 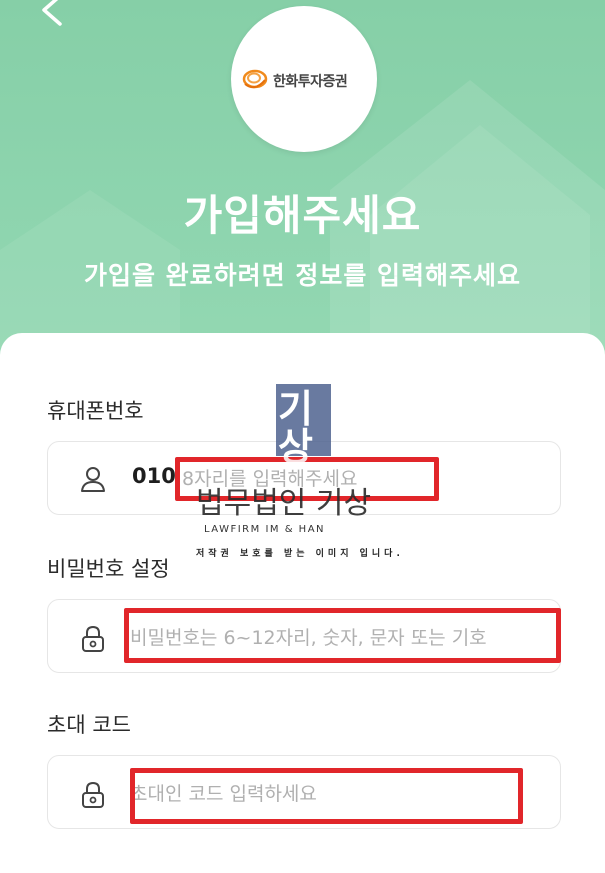 I want to click on password-field, so click(x=304, y=636).